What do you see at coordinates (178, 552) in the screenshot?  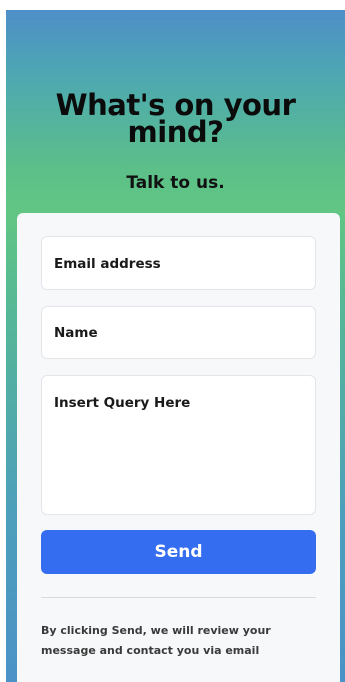 I see `send-button: Send` at bounding box center [178, 552].